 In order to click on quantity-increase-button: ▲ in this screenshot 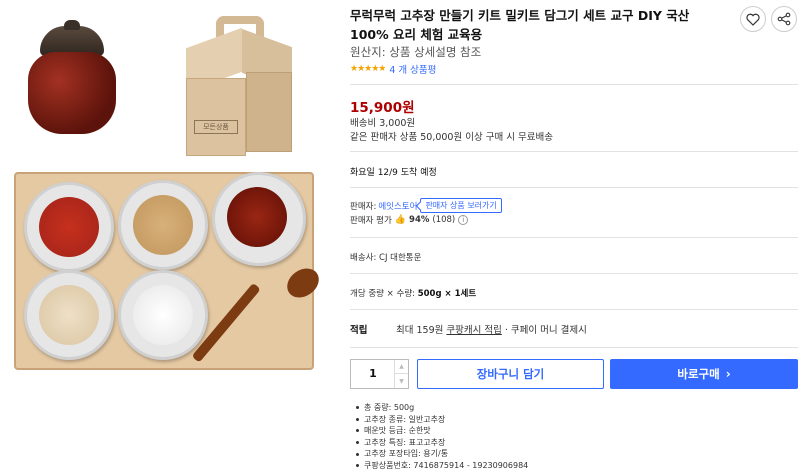, I will do `click(401, 367)`.